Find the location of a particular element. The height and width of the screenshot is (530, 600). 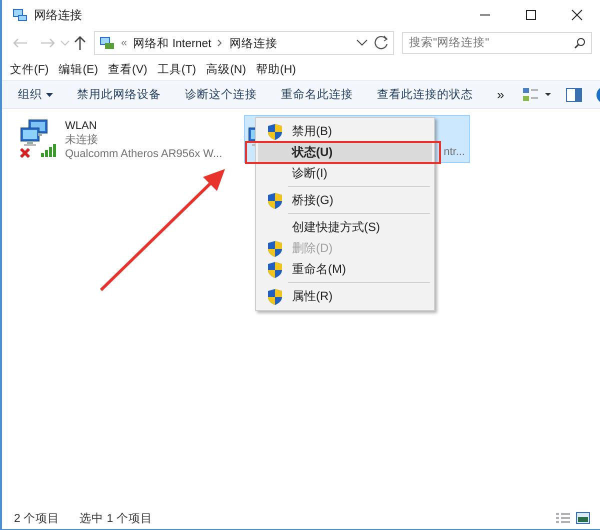

context-menu-item: 诊断(I) is located at coordinates (345, 173).